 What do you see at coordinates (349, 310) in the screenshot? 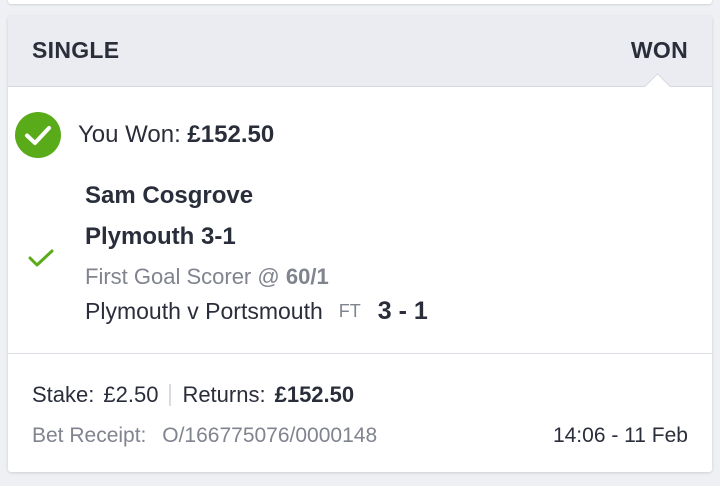
I see `event-status: FT` at bounding box center [349, 310].